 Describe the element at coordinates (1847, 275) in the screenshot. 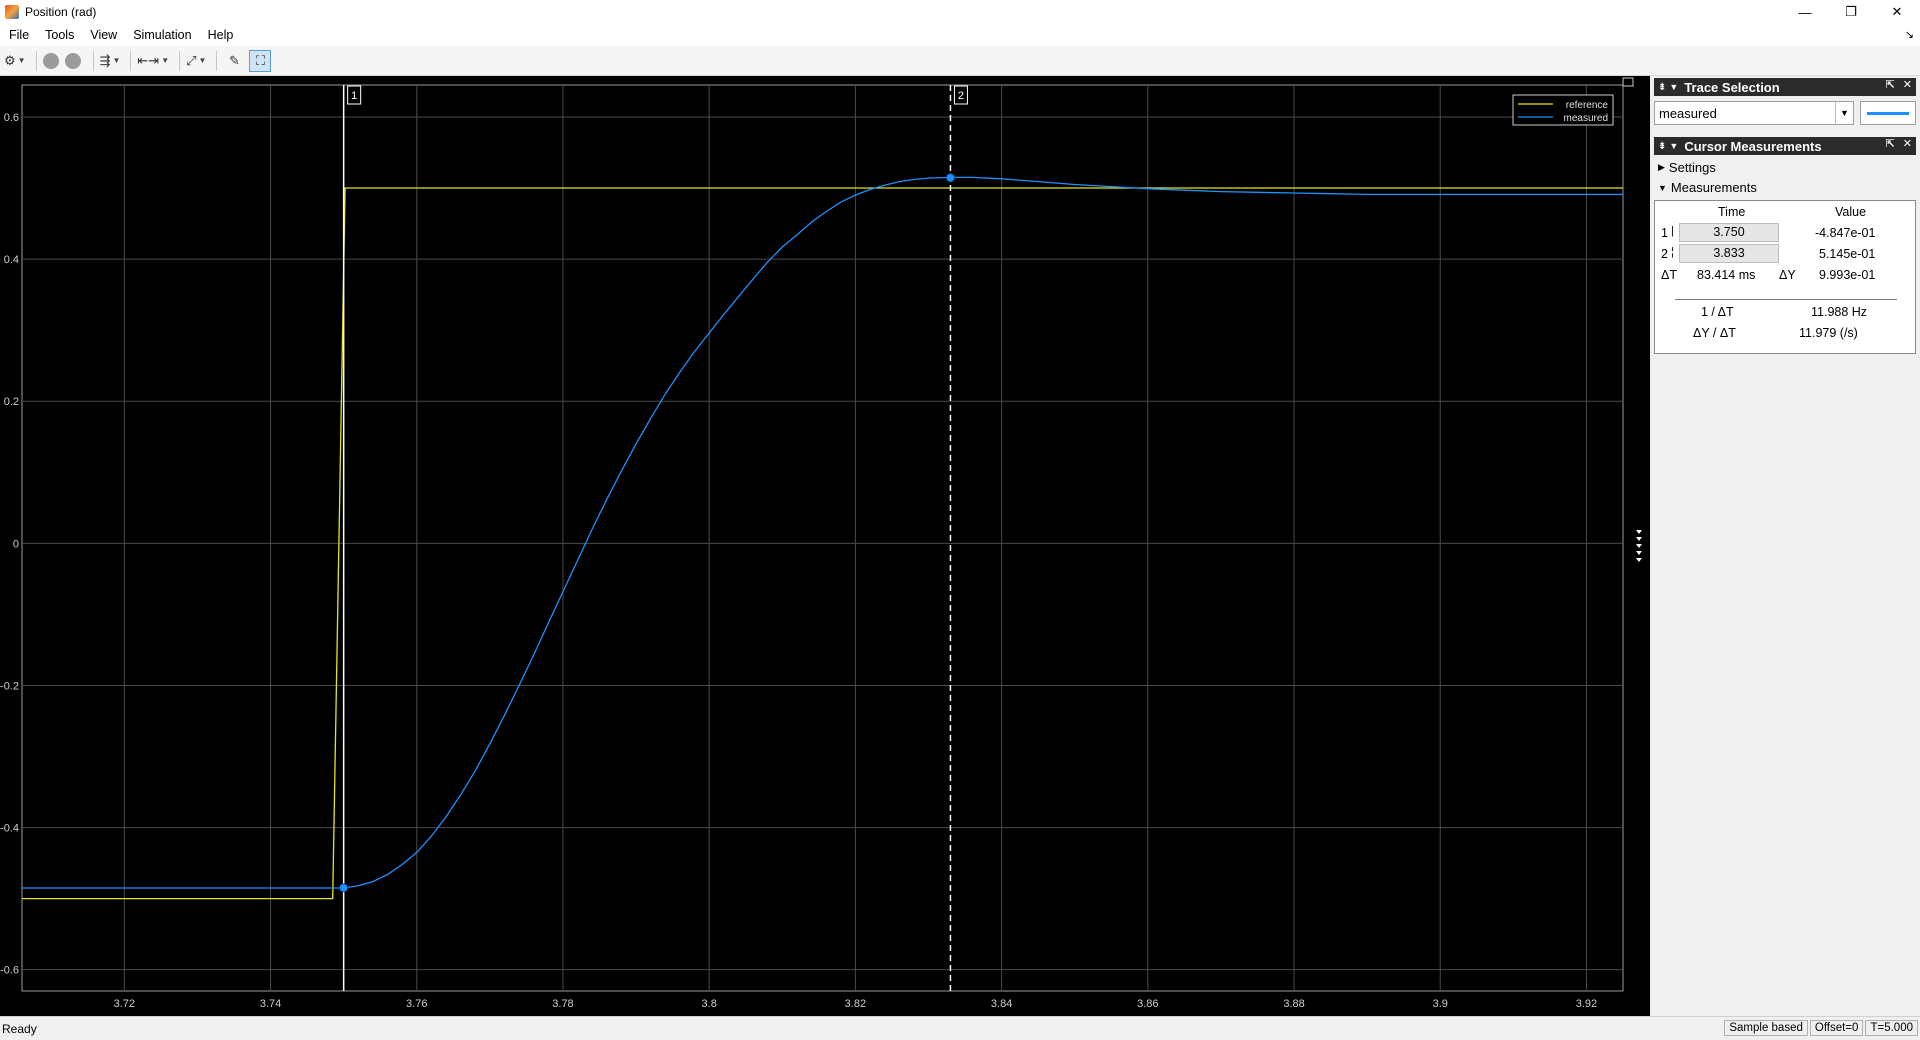

I see `delta-y-value: 9.993e-01` at that location.